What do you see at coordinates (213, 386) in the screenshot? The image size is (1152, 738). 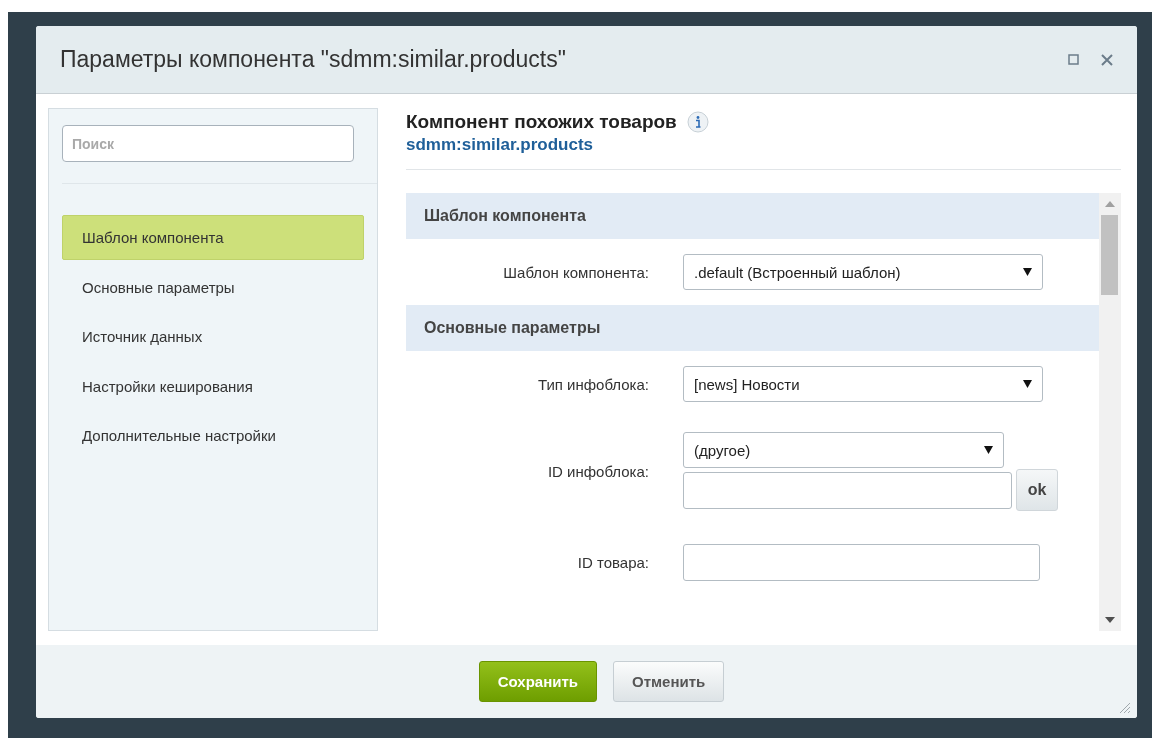 I see `sidebar-item: Настройки кеширования` at bounding box center [213, 386].